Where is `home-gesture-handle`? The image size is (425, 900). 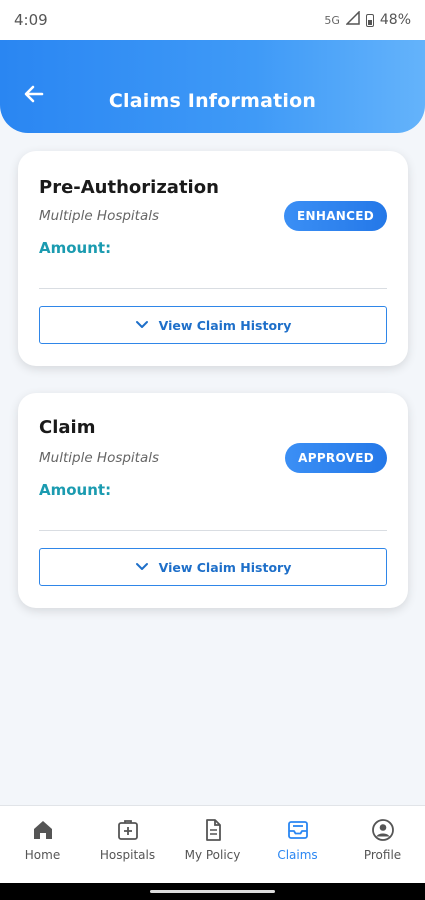 home-gesture-handle is located at coordinates (212, 891).